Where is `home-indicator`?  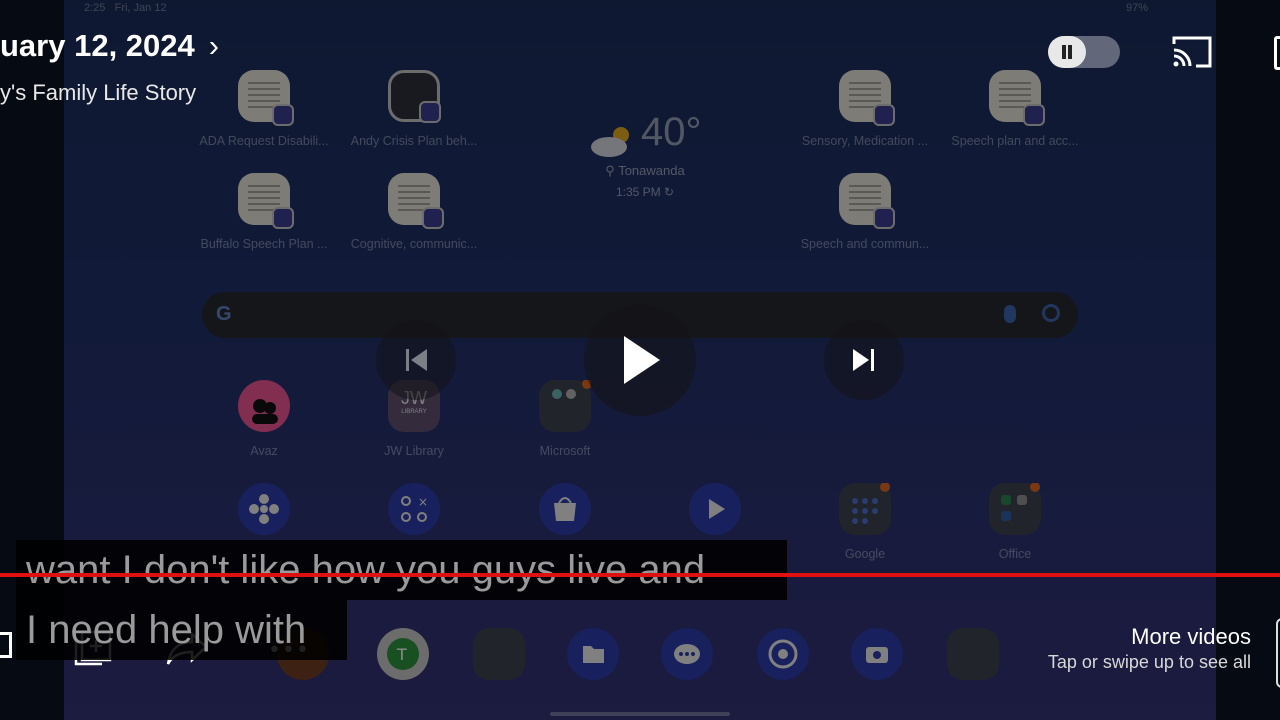
home-indicator is located at coordinates (640, 714).